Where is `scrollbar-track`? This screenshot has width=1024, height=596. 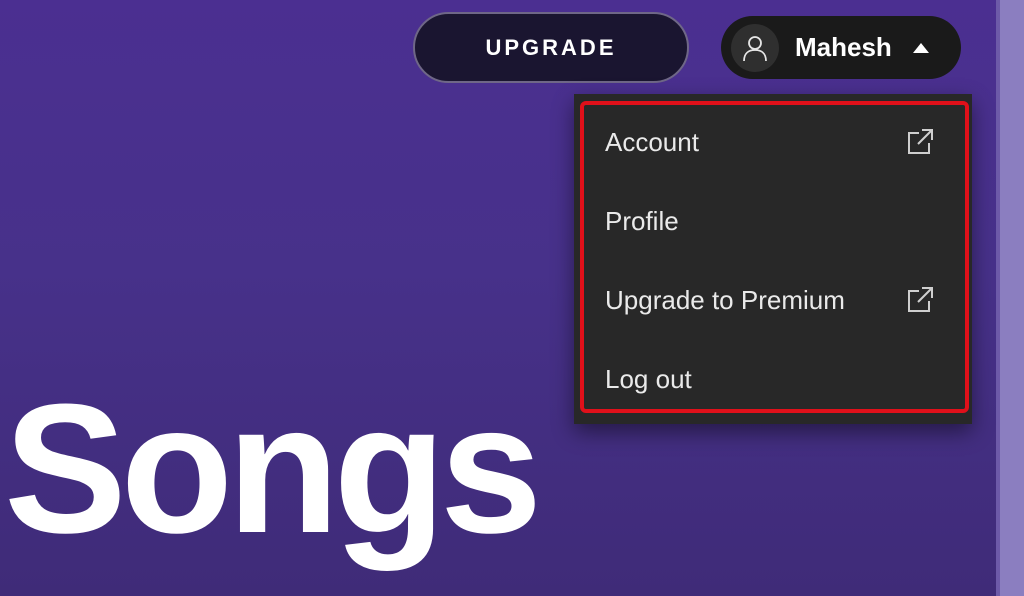
scrollbar-track is located at coordinates (1010, 298).